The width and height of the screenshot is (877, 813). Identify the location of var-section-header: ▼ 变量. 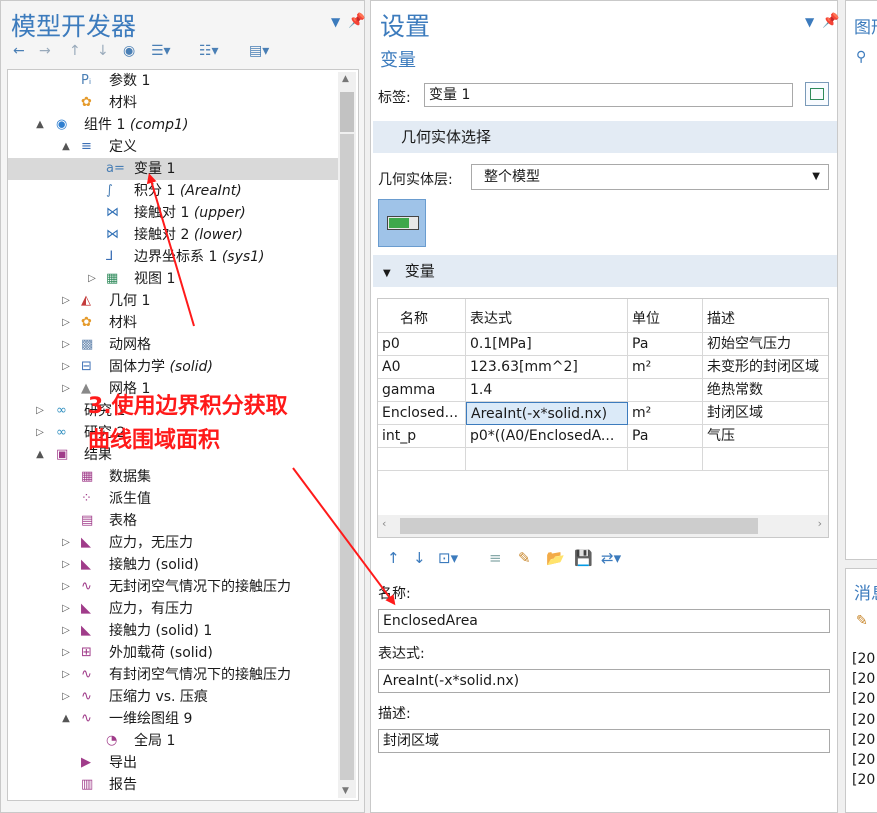
(605, 271).